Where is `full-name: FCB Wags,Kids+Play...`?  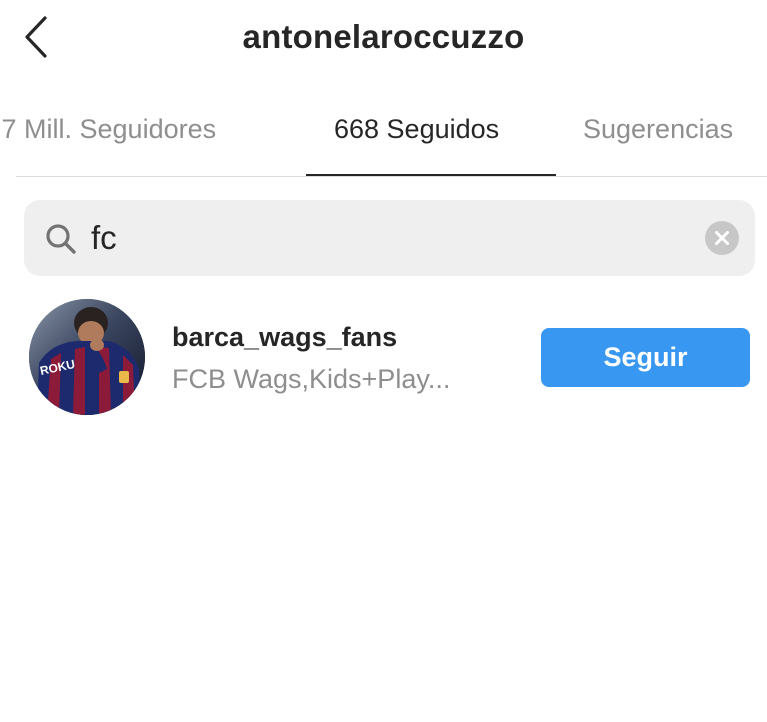 full-name: FCB Wags,Kids+Play... is located at coordinates (311, 379).